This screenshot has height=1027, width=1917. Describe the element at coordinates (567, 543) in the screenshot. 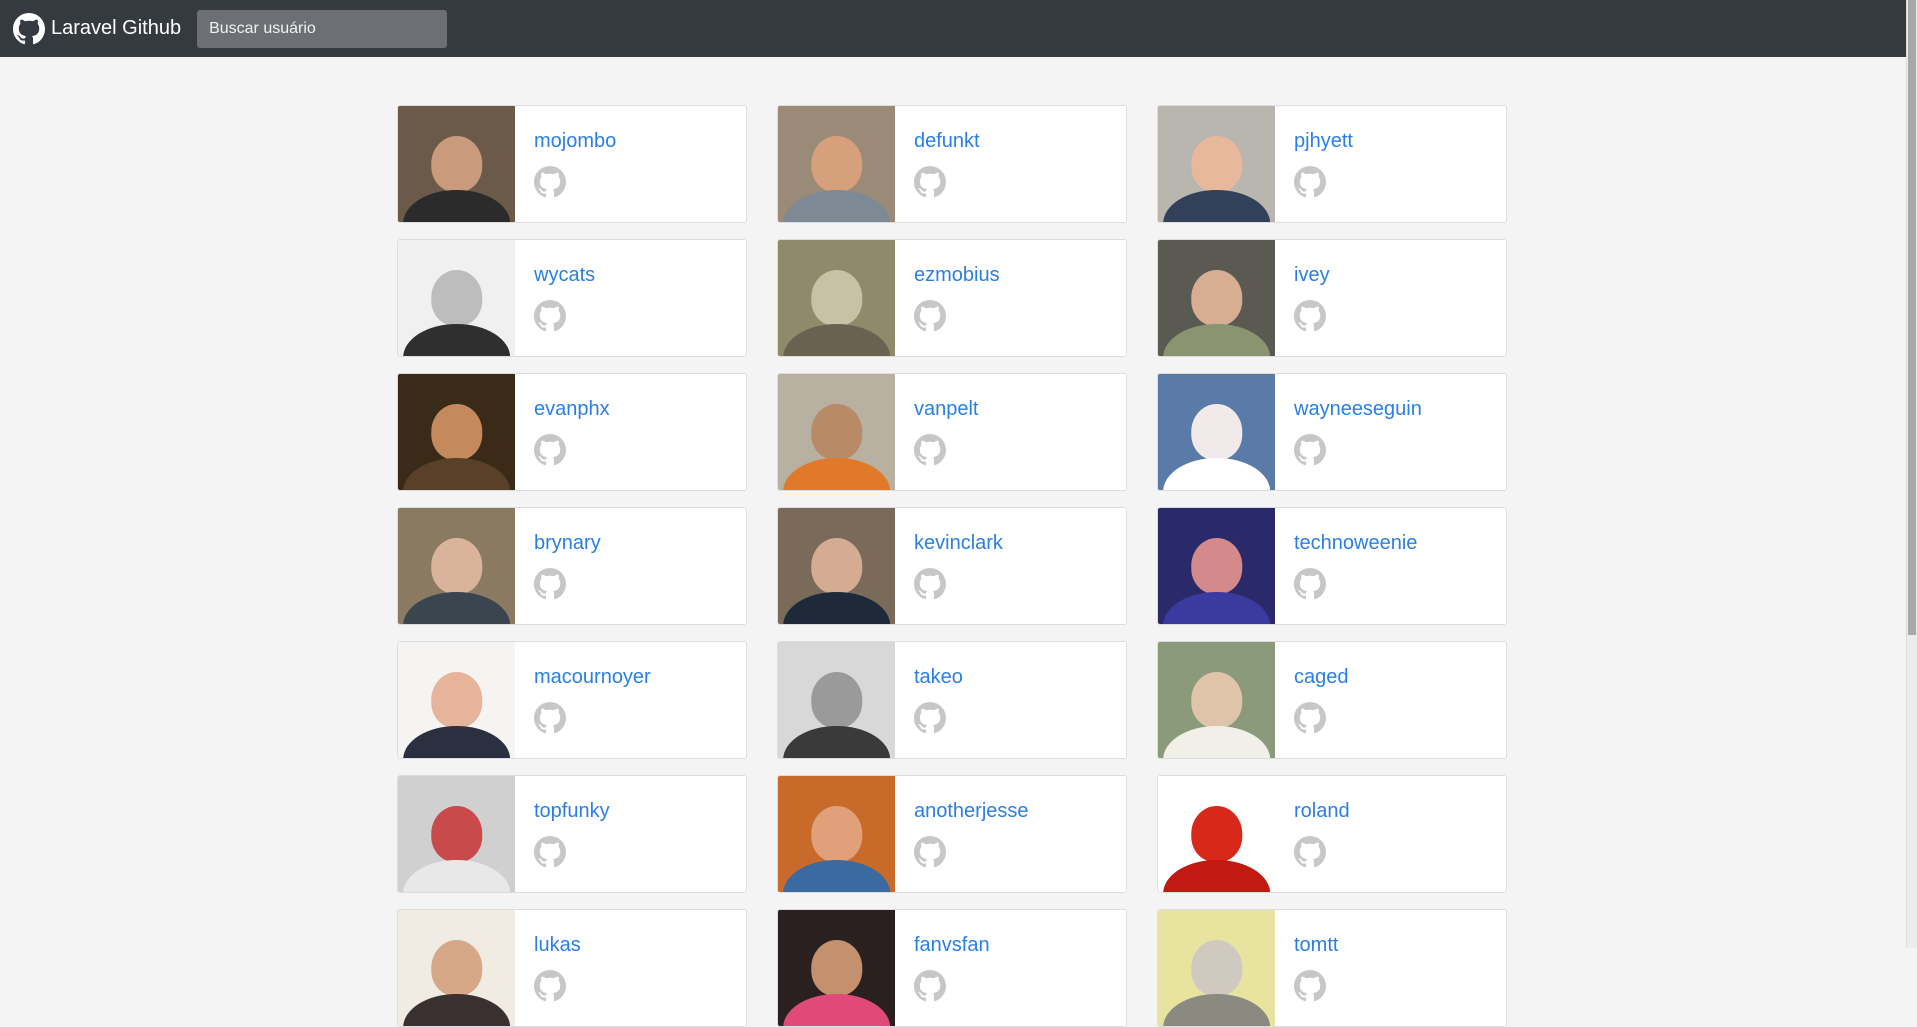

I see `user-login-link: brynary` at that location.